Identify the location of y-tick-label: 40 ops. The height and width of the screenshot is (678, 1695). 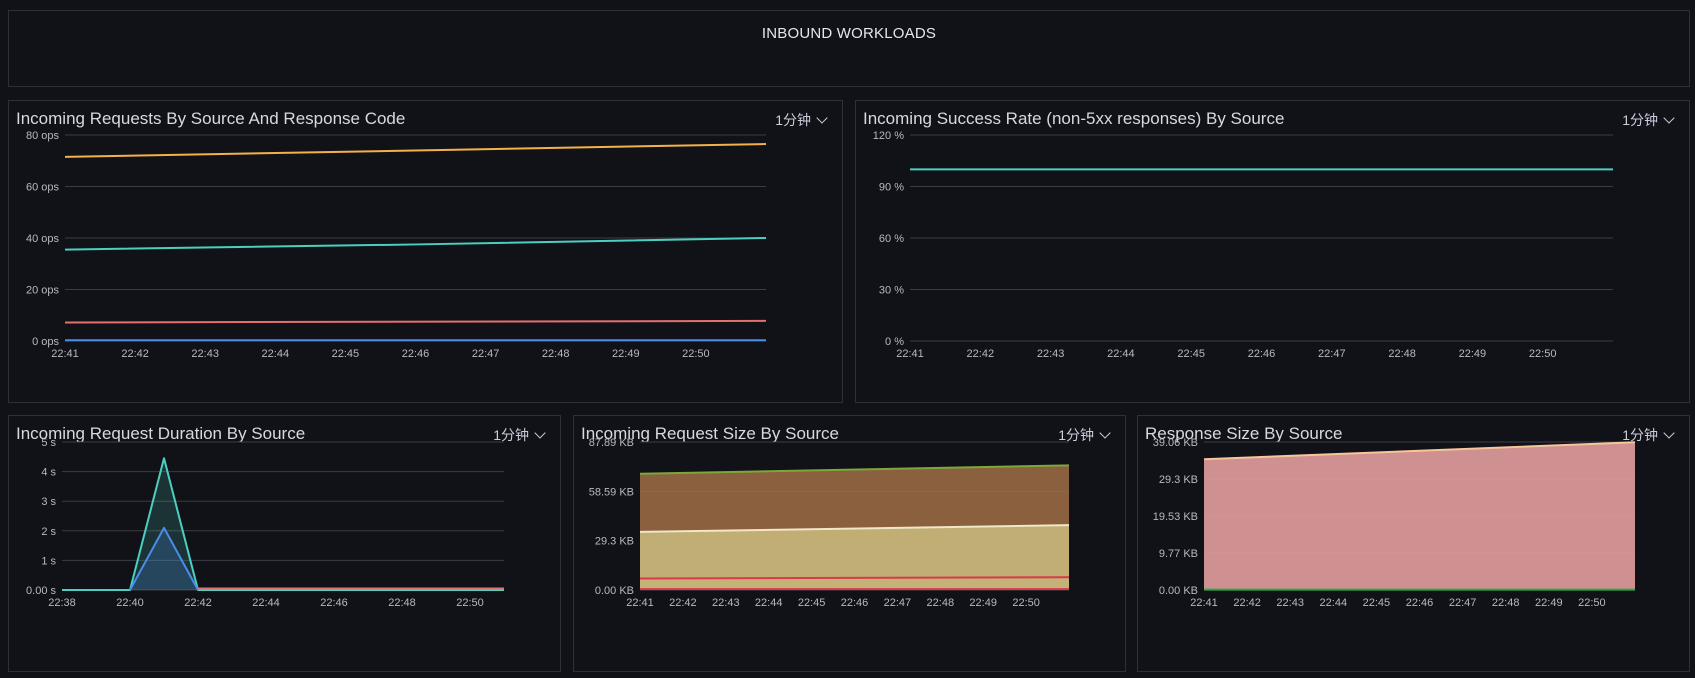
(43, 239).